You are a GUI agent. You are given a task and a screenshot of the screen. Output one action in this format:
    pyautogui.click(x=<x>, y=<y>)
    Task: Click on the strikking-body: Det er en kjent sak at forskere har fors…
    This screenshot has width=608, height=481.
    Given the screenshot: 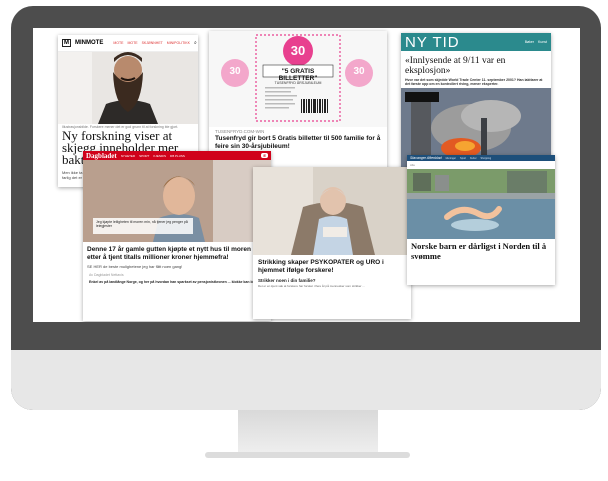 What is the action you would take?
    pyautogui.click(x=311, y=286)
    